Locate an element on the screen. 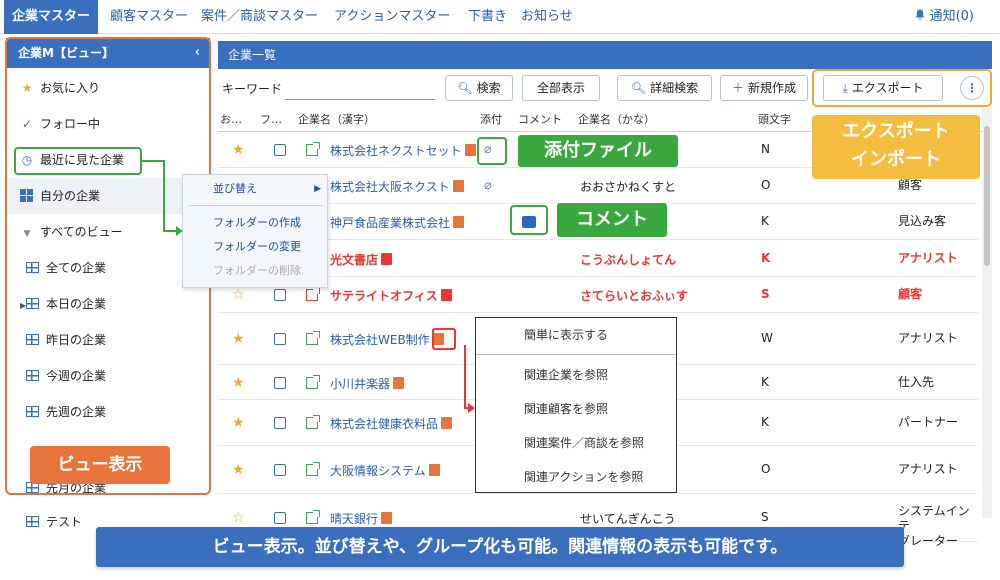 The image size is (1000, 580). menu-related-customers: 関連顧客を参照 is located at coordinates (576, 409).